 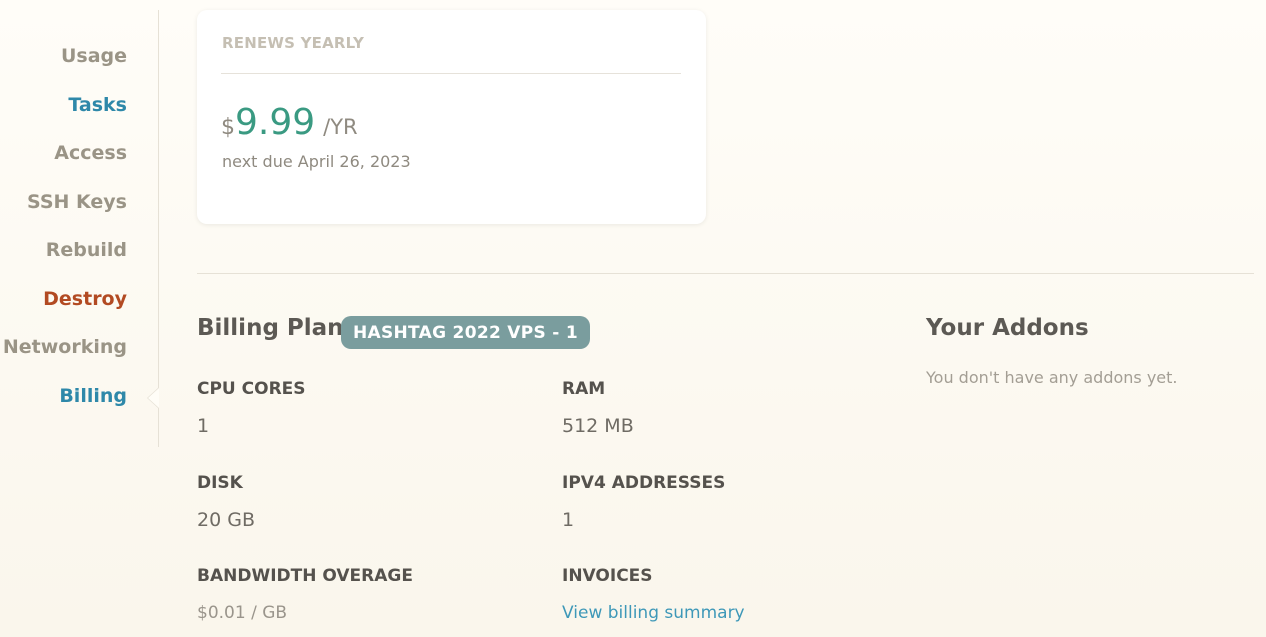 I want to click on plan-name-badge: HASHTAG 2022 VPS - 1, so click(x=465, y=332).